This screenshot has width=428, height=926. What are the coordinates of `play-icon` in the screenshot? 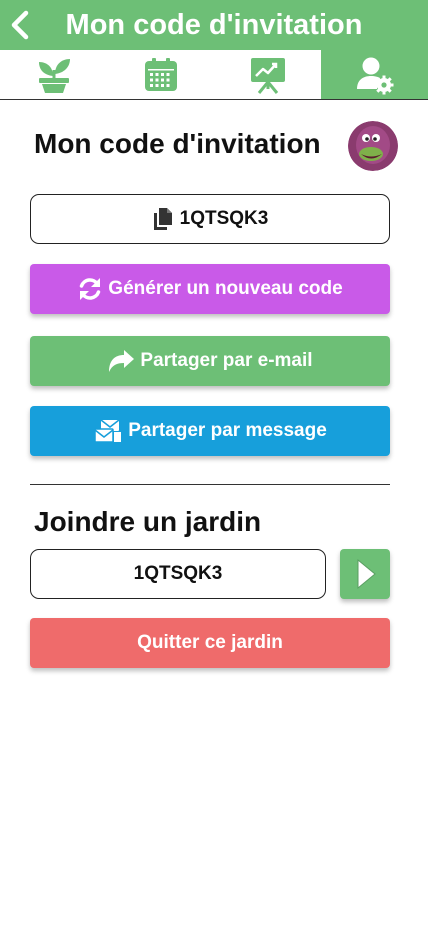 It's located at (366, 574).